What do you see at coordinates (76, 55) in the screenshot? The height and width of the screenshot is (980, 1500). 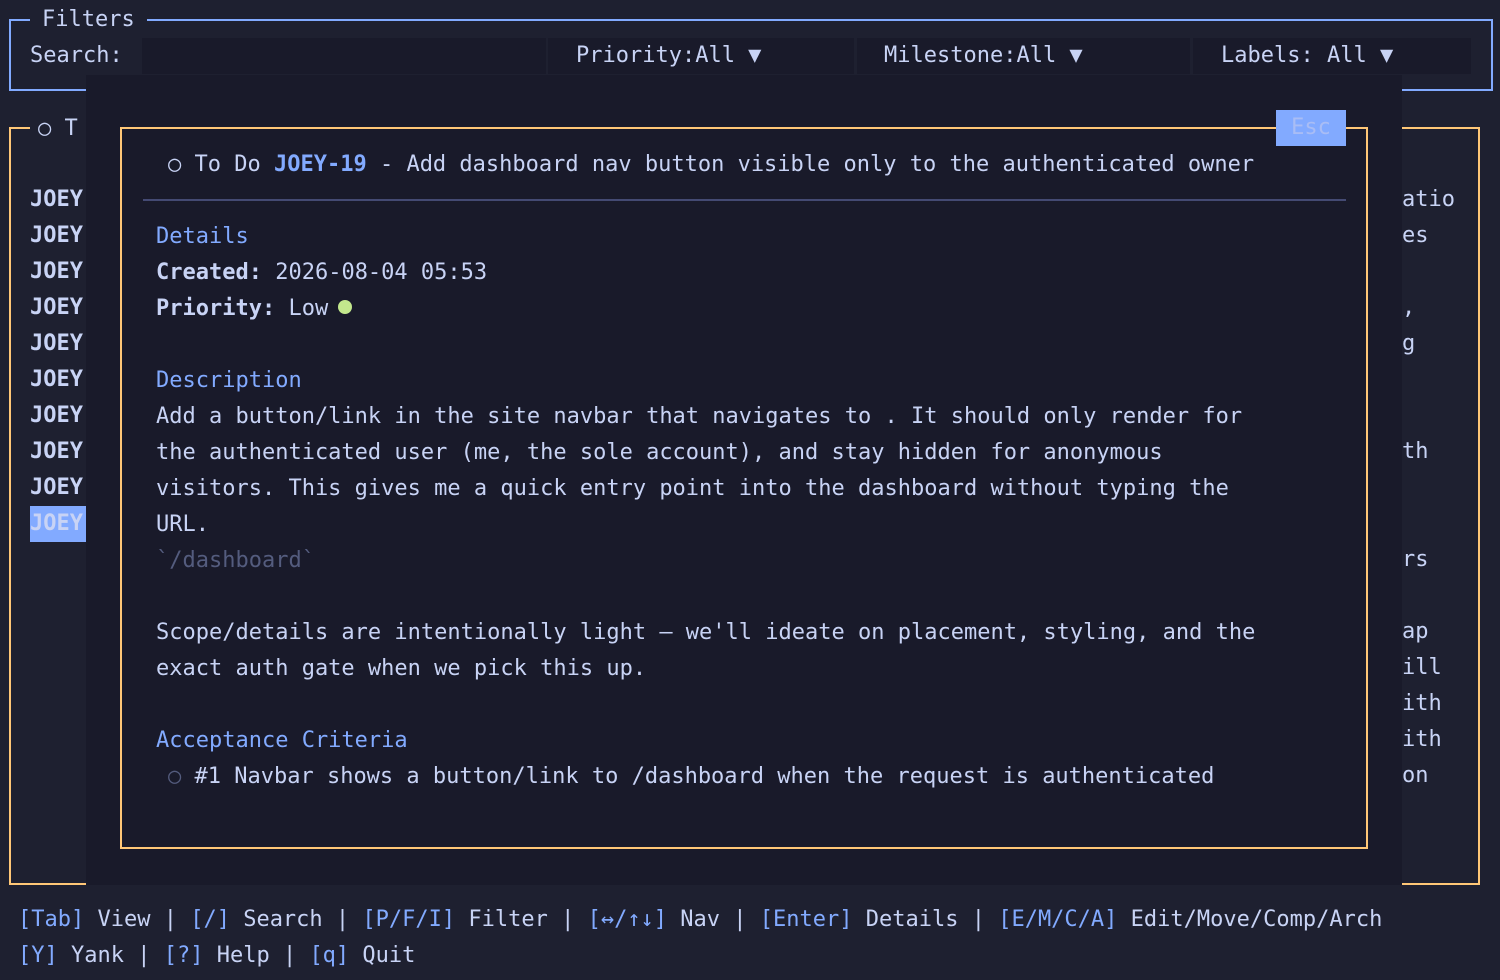 I see `search-label: Search:` at bounding box center [76, 55].